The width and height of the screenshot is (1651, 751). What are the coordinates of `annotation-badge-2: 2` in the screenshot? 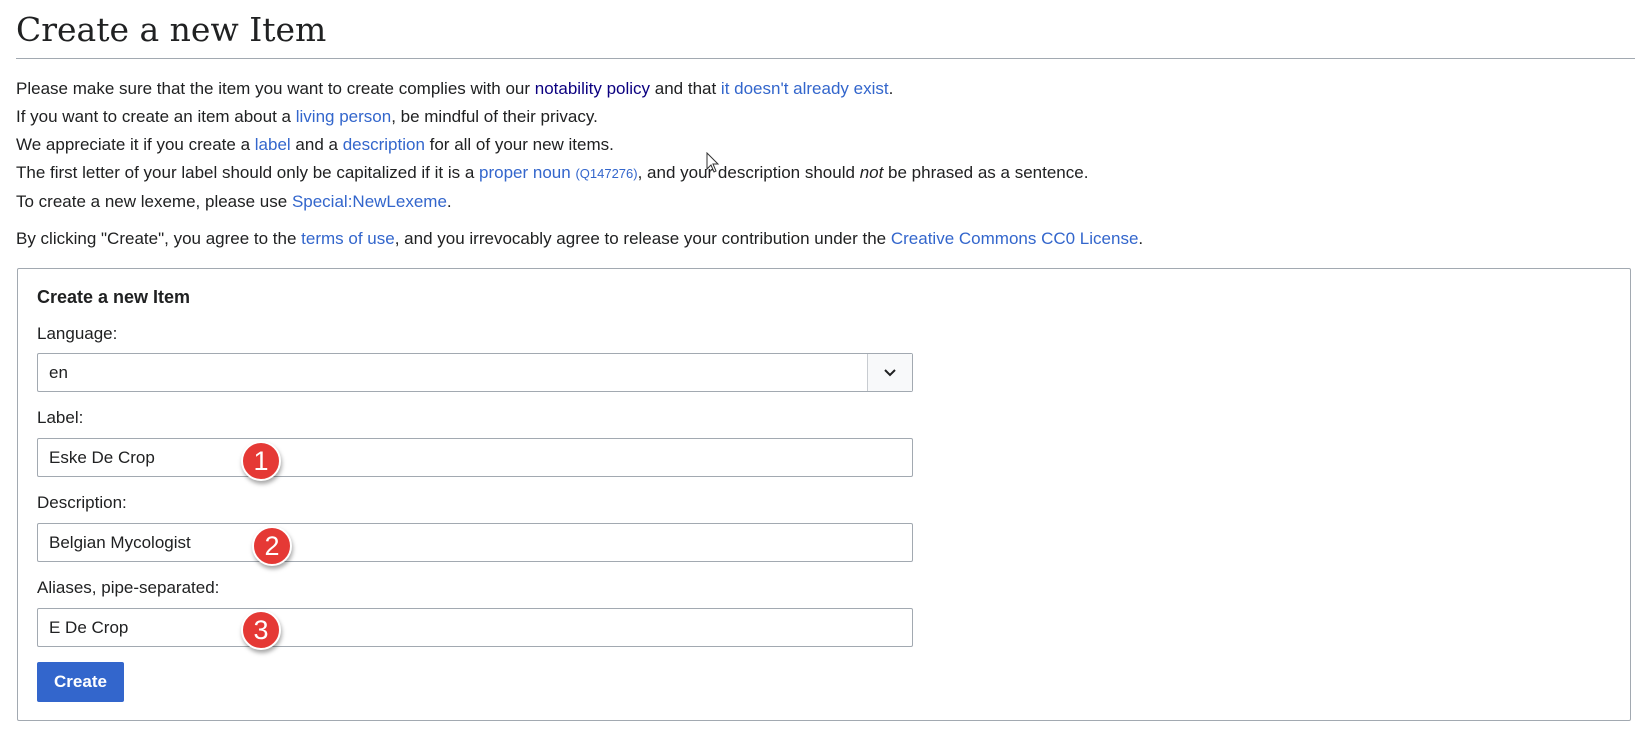 It's located at (272, 546).